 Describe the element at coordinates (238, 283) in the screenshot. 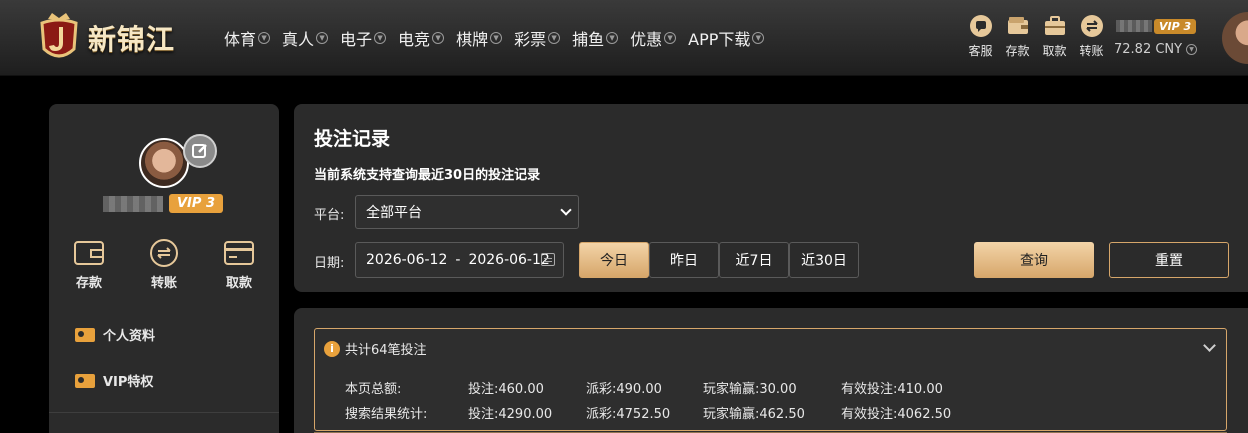

I see `quick-label: 取款` at that location.